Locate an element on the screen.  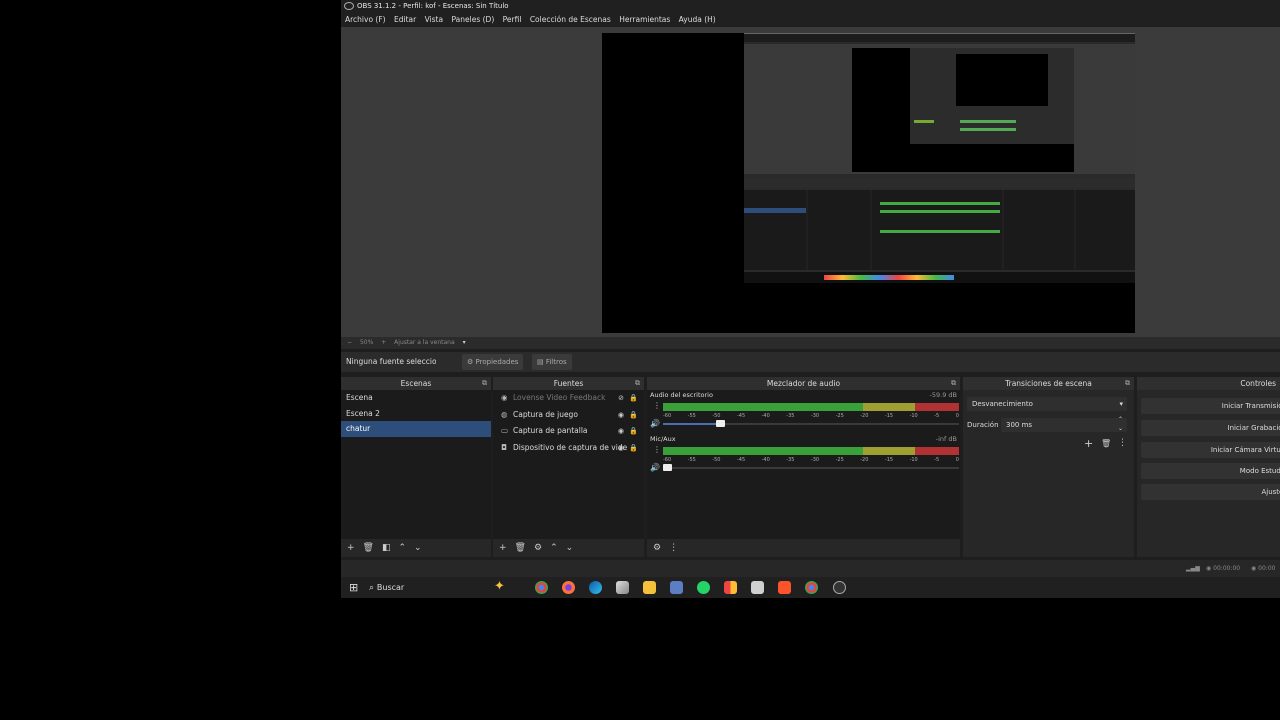
spinner-icon: ⌃ ⌄ is located at coordinates (1120, 424).